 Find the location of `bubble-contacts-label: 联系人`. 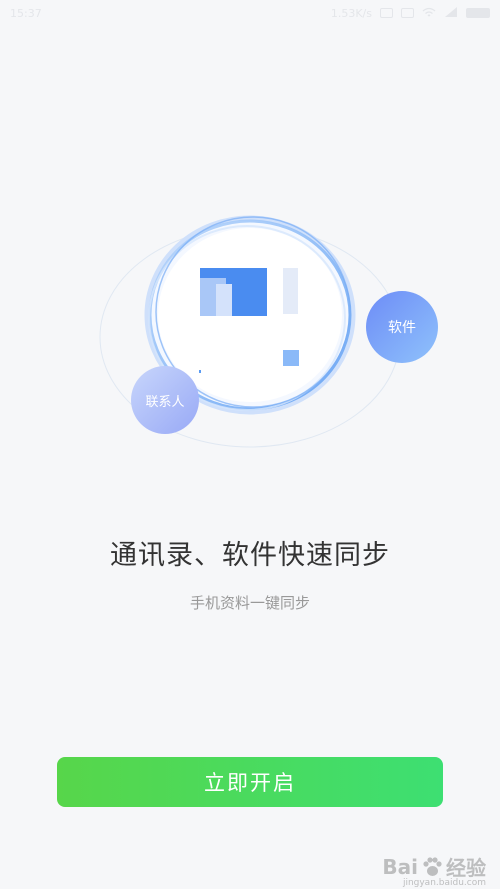

bubble-contacts-label: 联系人 is located at coordinates (165, 402).